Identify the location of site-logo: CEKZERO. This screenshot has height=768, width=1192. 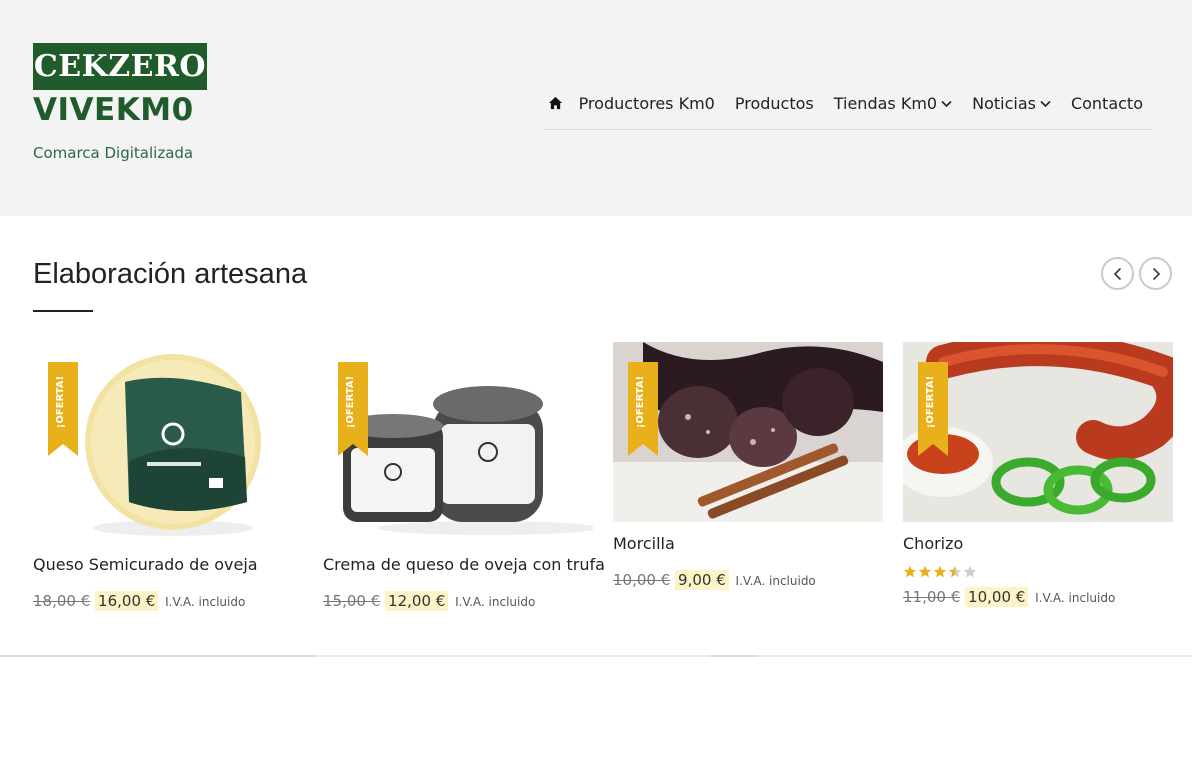
(120, 66).